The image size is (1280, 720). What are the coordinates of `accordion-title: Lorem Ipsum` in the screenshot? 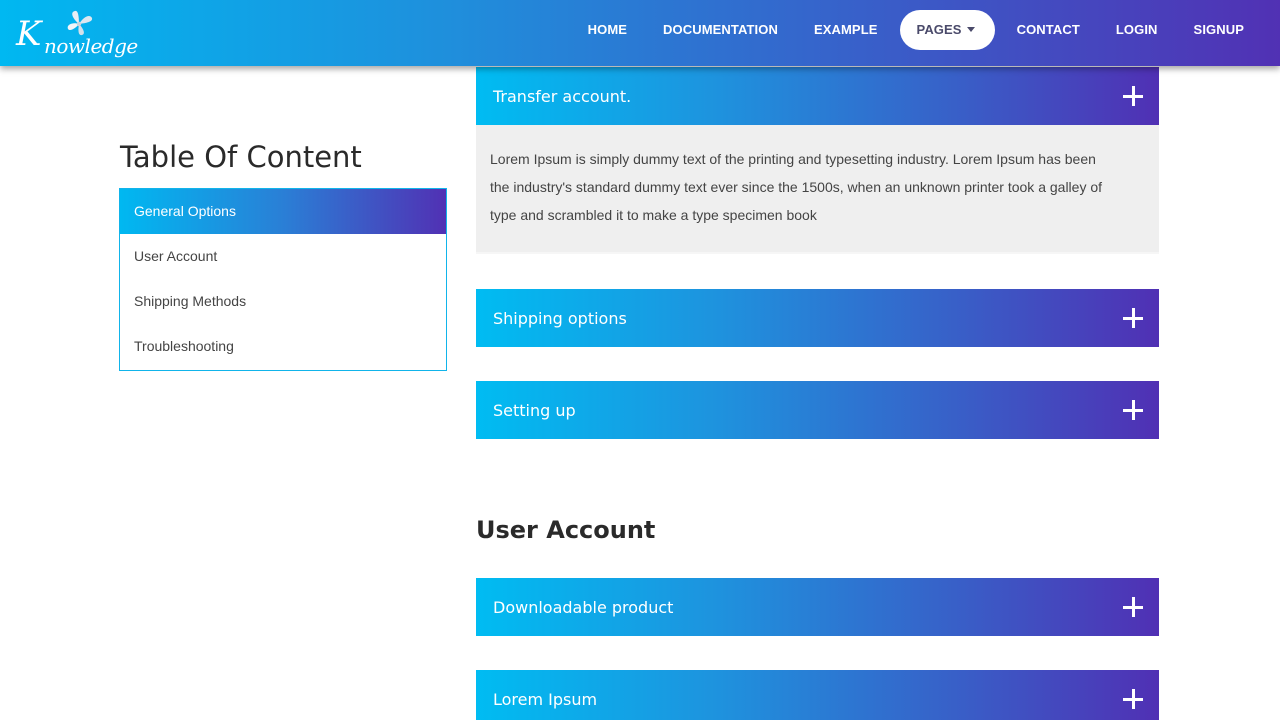 It's located at (545, 699).